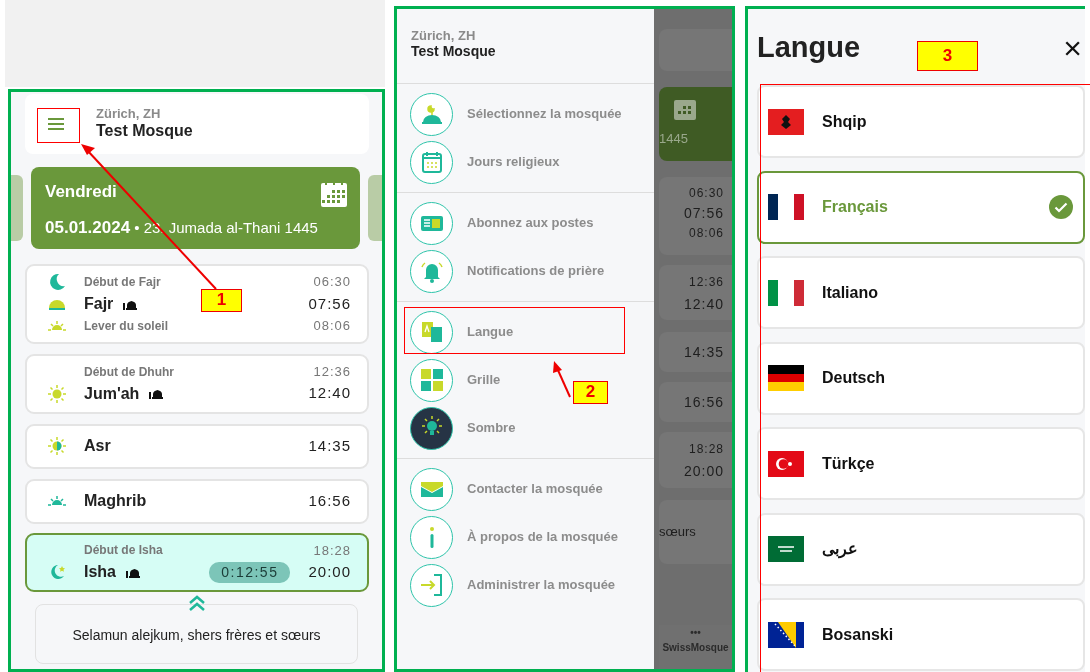  What do you see at coordinates (1061, 207) in the screenshot?
I see `check-circle-icon` at bounding box center [1061, 207].